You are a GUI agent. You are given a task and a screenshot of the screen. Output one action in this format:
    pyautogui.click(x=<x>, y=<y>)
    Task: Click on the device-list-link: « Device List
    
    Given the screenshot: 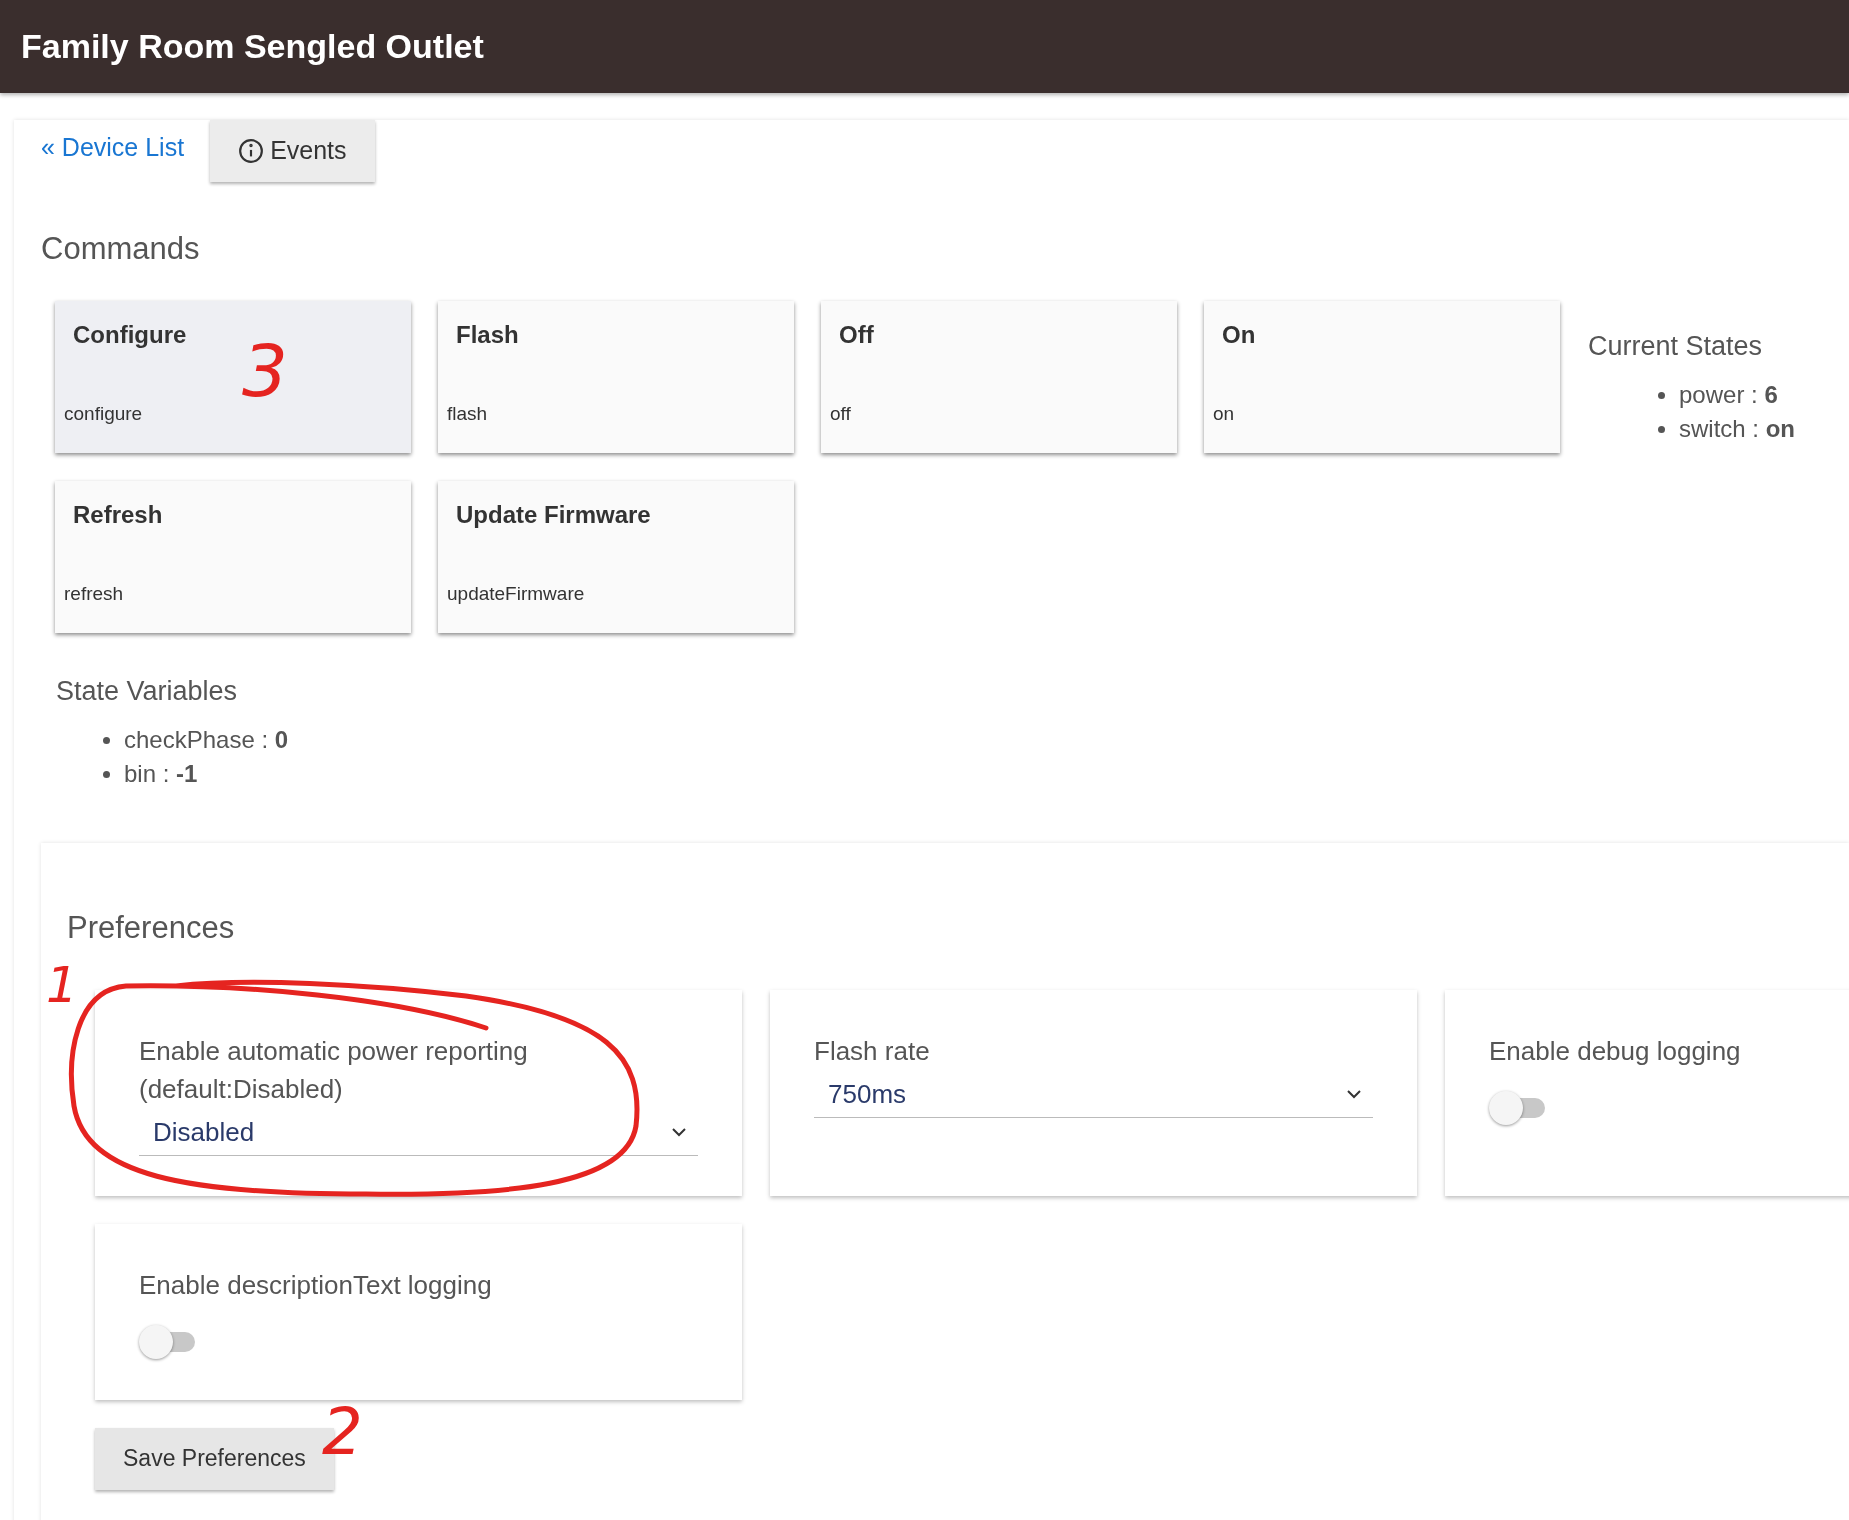 What is the action you would take?
    pyautogui.click(x=113, y=155)
    